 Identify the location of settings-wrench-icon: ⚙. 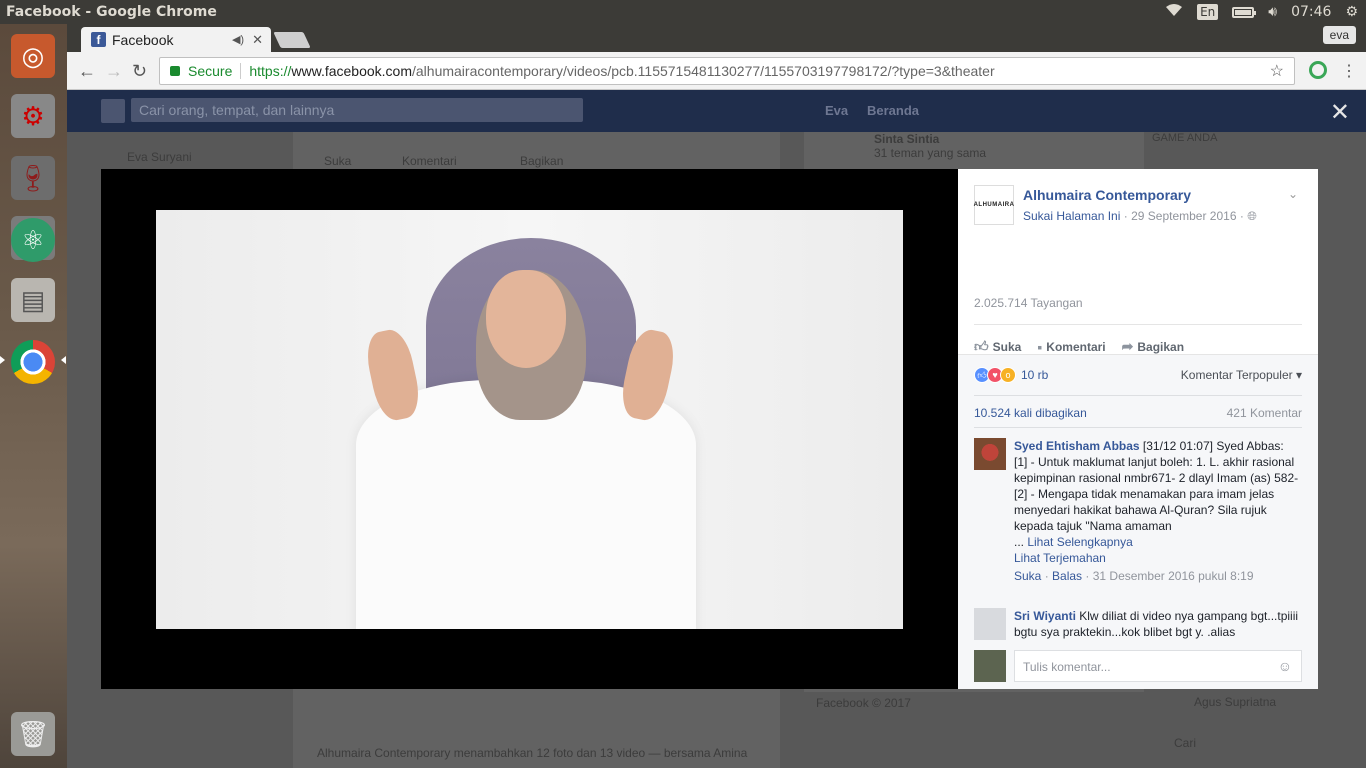
(33, 116).